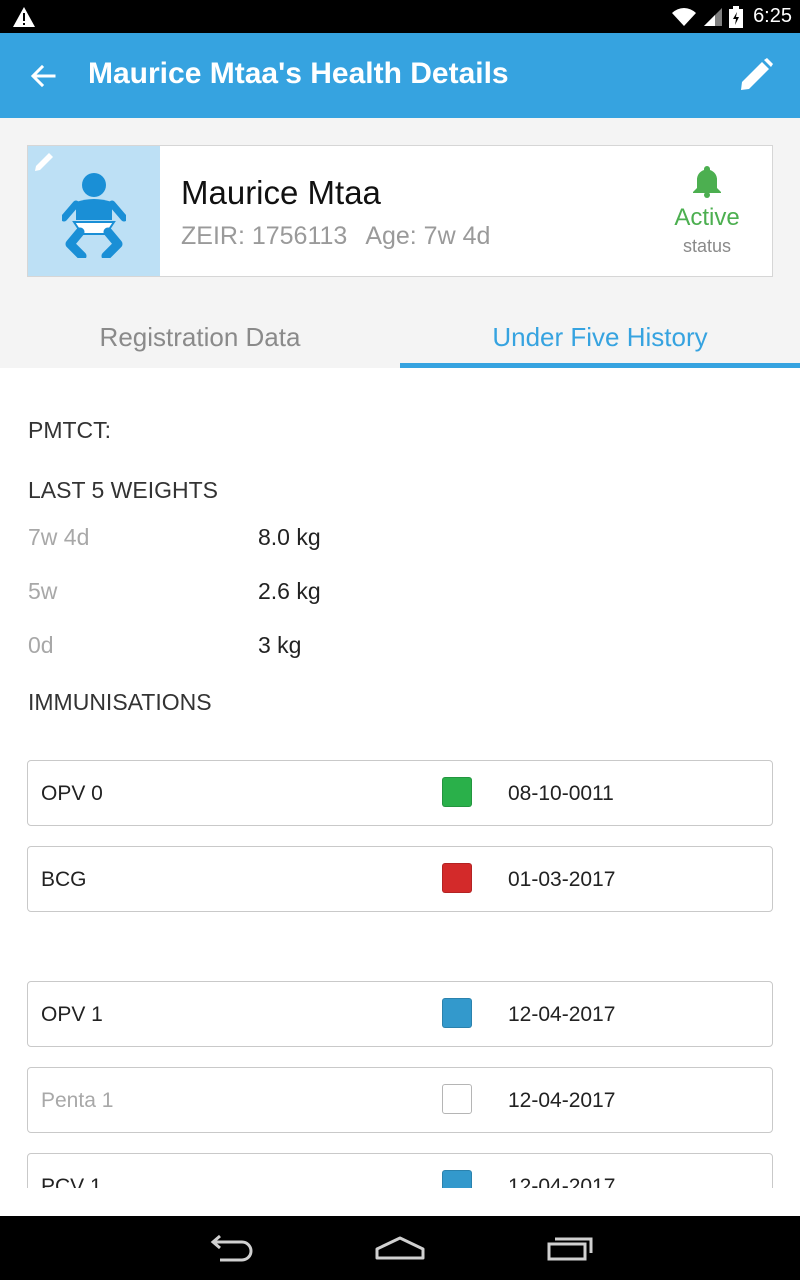 The image size is (800, 1280). I want to click on page-title: Maurice Mtaa's Health Details, so click(298, 73).